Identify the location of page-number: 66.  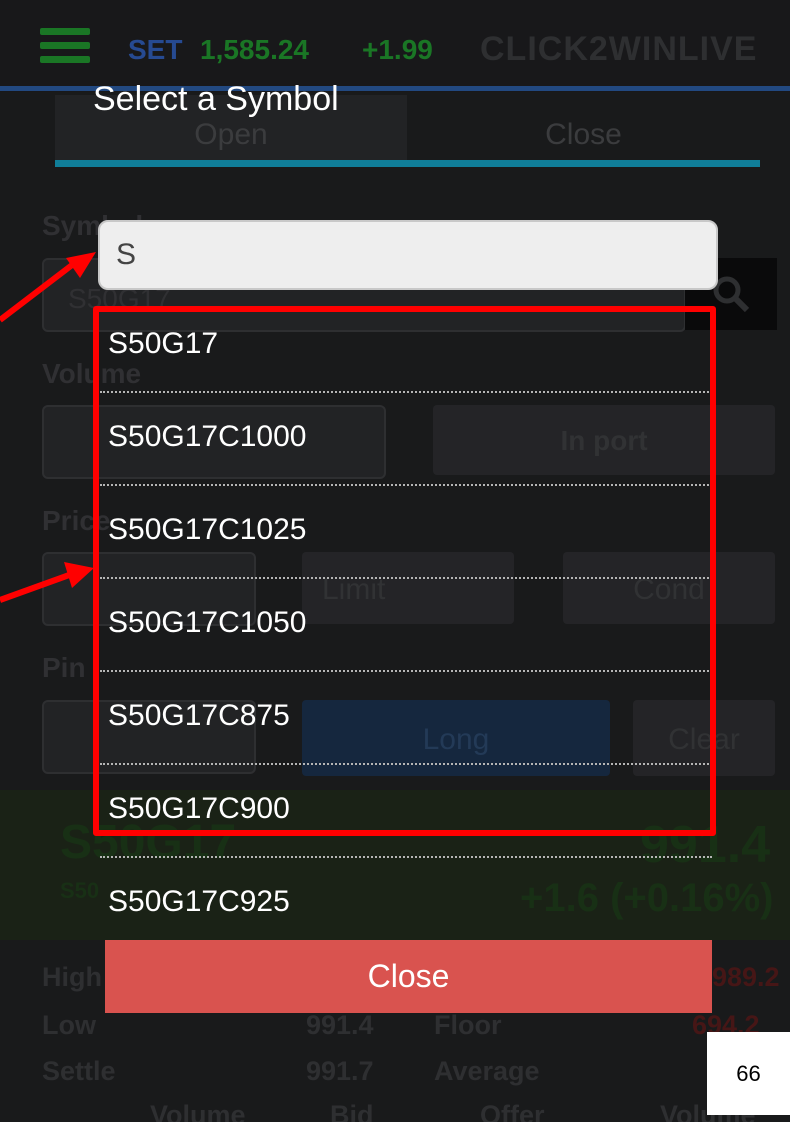
(748, 1073).